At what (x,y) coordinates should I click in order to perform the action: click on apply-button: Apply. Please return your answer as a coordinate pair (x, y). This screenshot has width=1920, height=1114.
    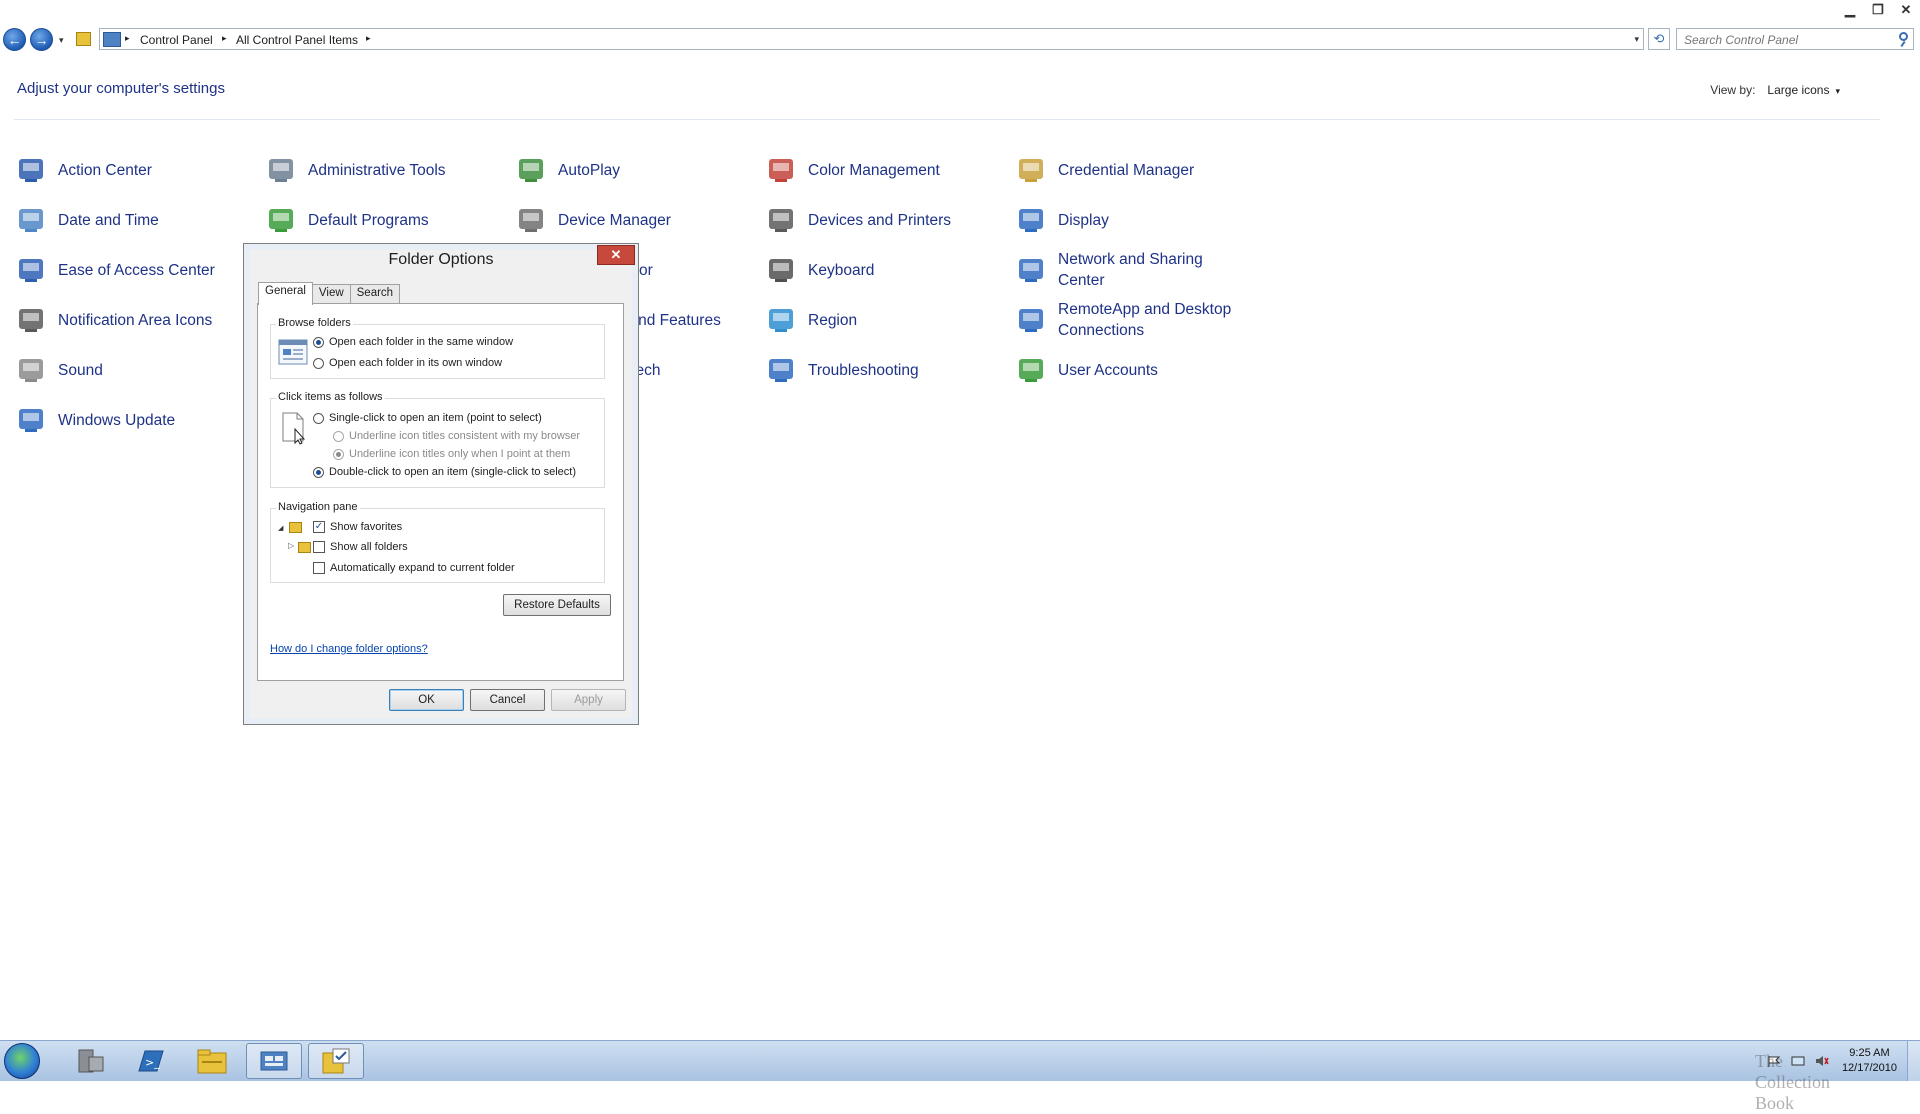
    Looking at the image, I should click on (588, 700).